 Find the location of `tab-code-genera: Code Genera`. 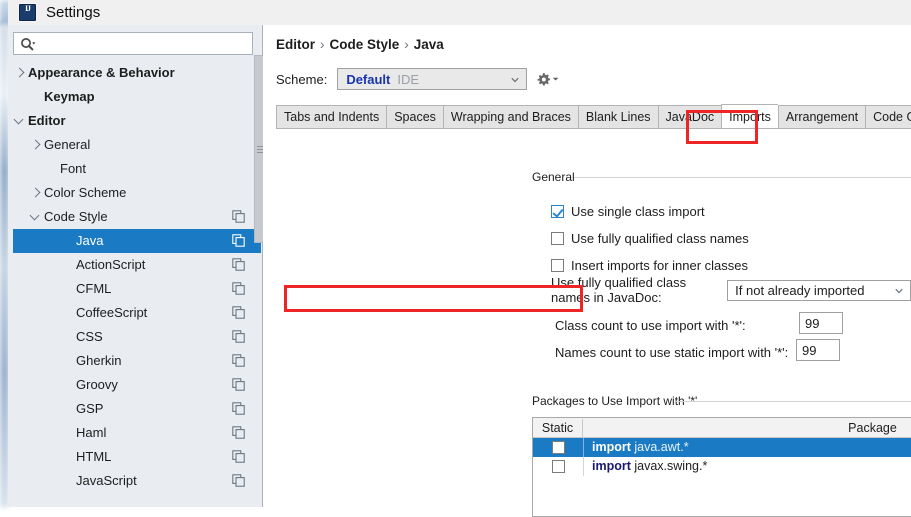

tab-code-genera: Code Genera is located at coordinates (888, 117).